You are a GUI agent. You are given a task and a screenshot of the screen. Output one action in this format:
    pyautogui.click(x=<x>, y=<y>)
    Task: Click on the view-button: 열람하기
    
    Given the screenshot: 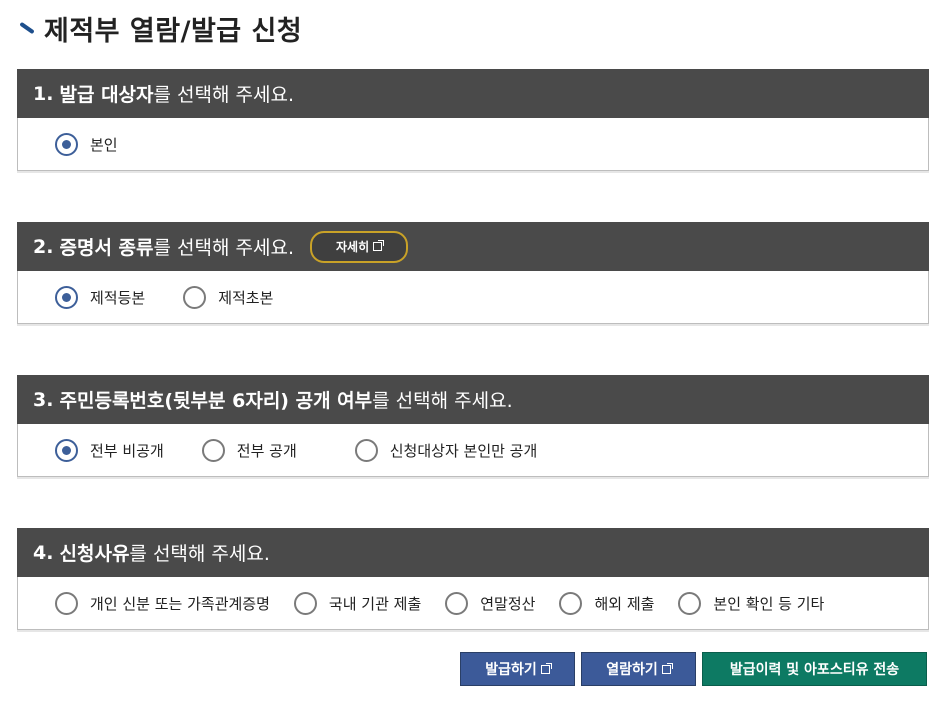 What is the action you would take?
    pyautogui.click(x=638, y=669)
    